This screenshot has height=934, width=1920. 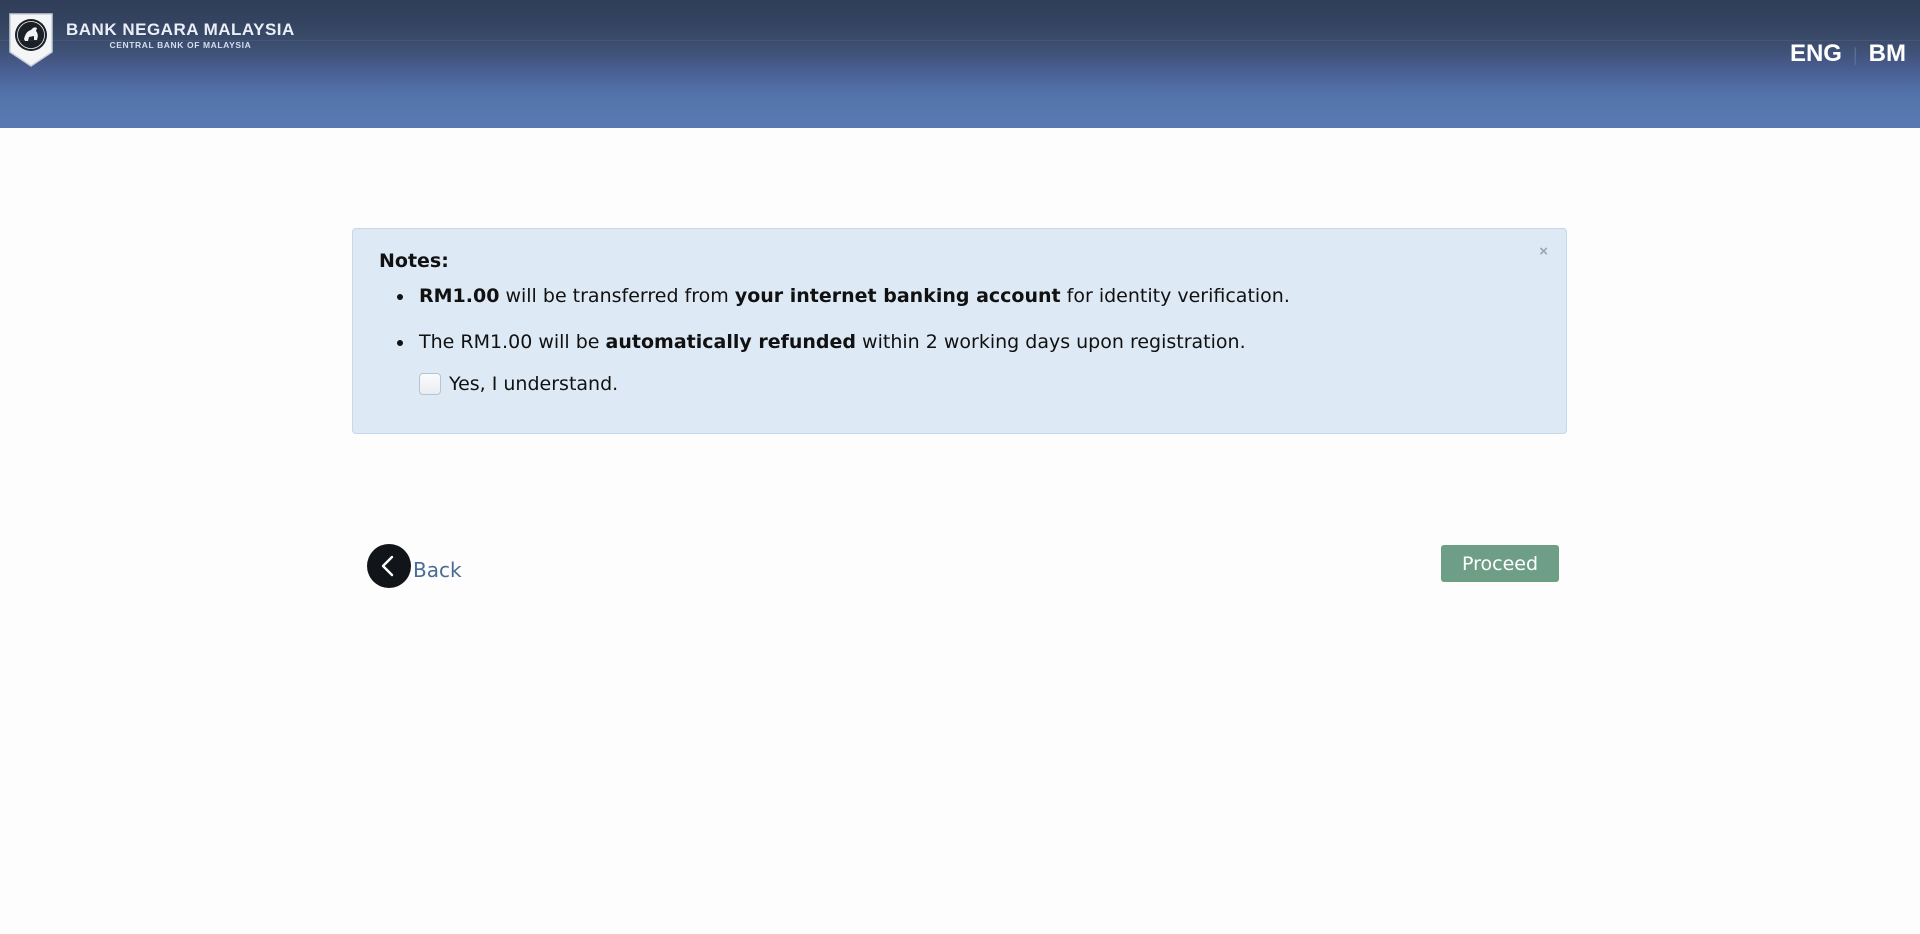 What do you see at coordinates (1887, 54) in the screenshot?
I see `lang-bm-link: BM` at bounding box center [1887, 54].